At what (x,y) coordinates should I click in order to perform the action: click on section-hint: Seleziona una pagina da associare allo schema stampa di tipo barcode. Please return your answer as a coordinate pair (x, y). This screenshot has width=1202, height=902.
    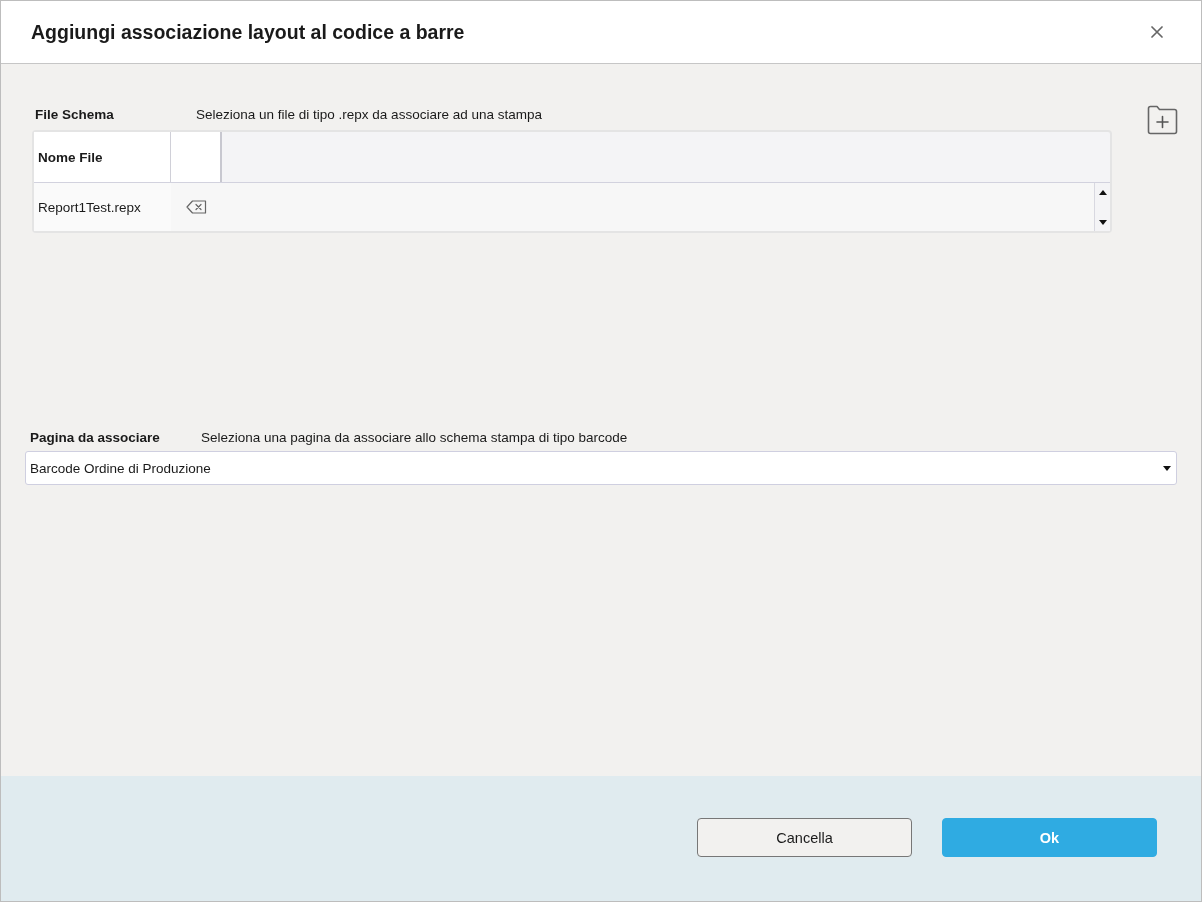
    Looking at the image, I should click on (414, 437).